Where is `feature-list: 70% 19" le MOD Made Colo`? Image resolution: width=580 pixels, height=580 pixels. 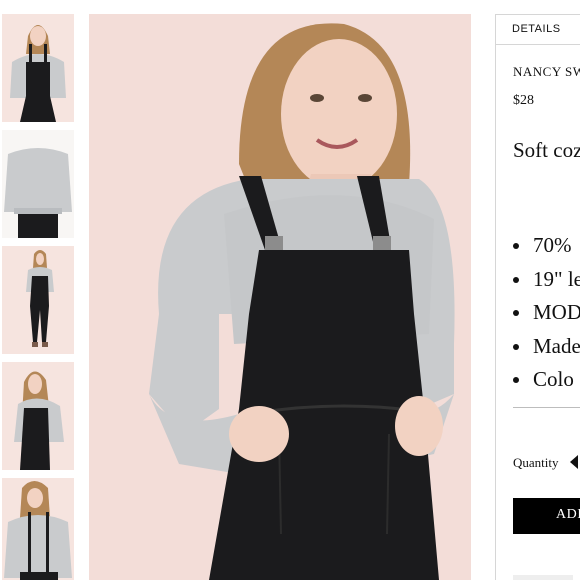
feature-list: 70% 19" le MOD Made Colo is located at coordinates (546, 313).